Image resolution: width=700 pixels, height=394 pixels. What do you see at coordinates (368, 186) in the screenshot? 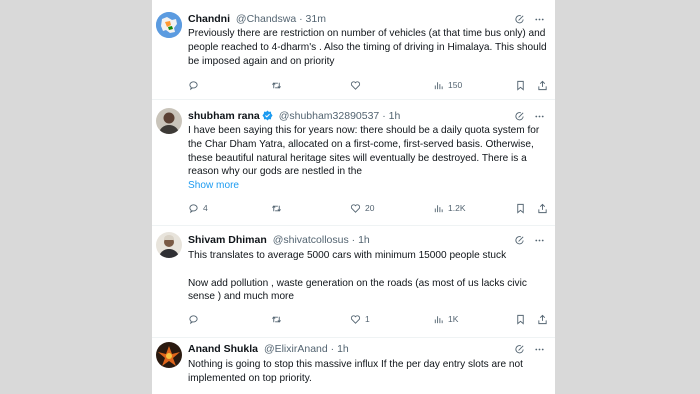
I see `show-more-link: Show more` at bounding box center [368, 186].